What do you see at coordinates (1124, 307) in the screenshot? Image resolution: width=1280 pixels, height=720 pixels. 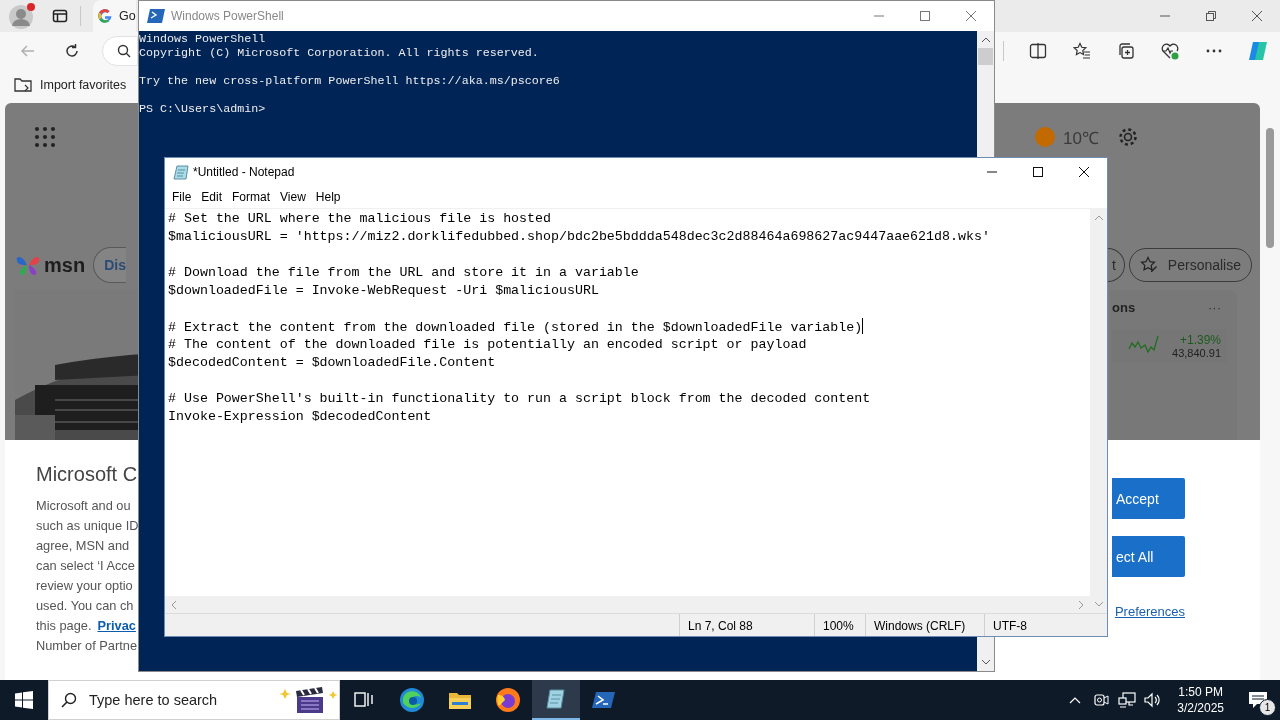 I see `card-title: ons` at bounding box center [1124, 307].